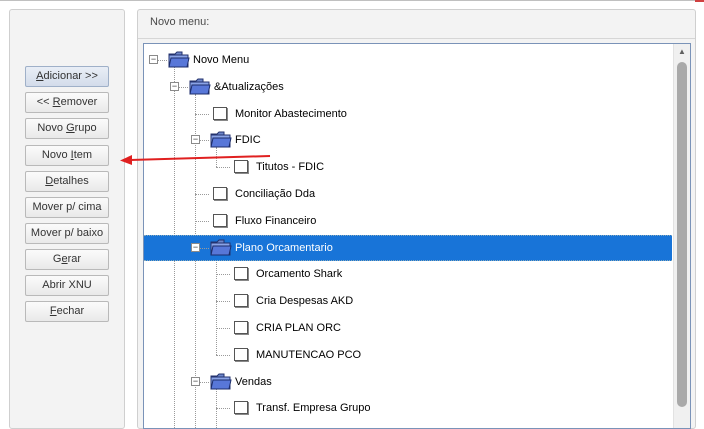 The height and width of the screenshot is (429, 704). I want to click on scrollbar-thumb, so click(682, 234).